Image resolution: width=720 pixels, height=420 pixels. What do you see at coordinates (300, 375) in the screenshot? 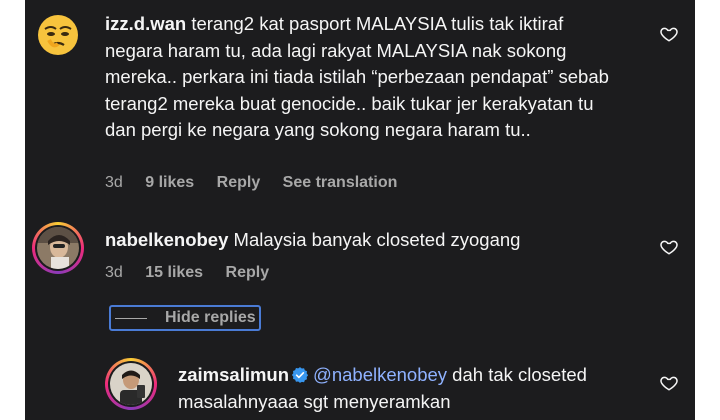
I see `verified-badge-icon` at bounding box center [300, 375].